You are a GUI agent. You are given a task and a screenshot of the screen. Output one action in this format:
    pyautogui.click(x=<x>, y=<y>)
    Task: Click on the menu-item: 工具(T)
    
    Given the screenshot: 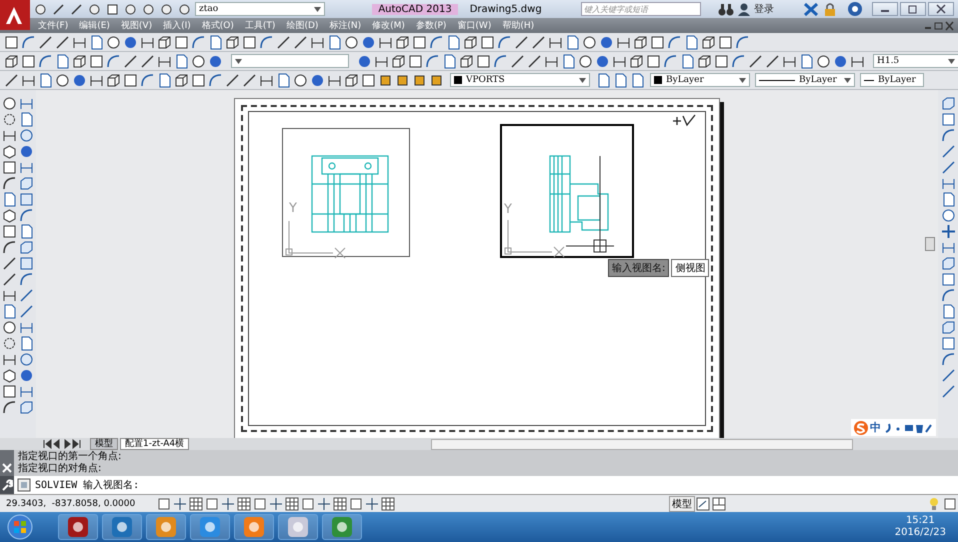 What is the action you would take?
    pyautogui.click(x=260, y=25)
    